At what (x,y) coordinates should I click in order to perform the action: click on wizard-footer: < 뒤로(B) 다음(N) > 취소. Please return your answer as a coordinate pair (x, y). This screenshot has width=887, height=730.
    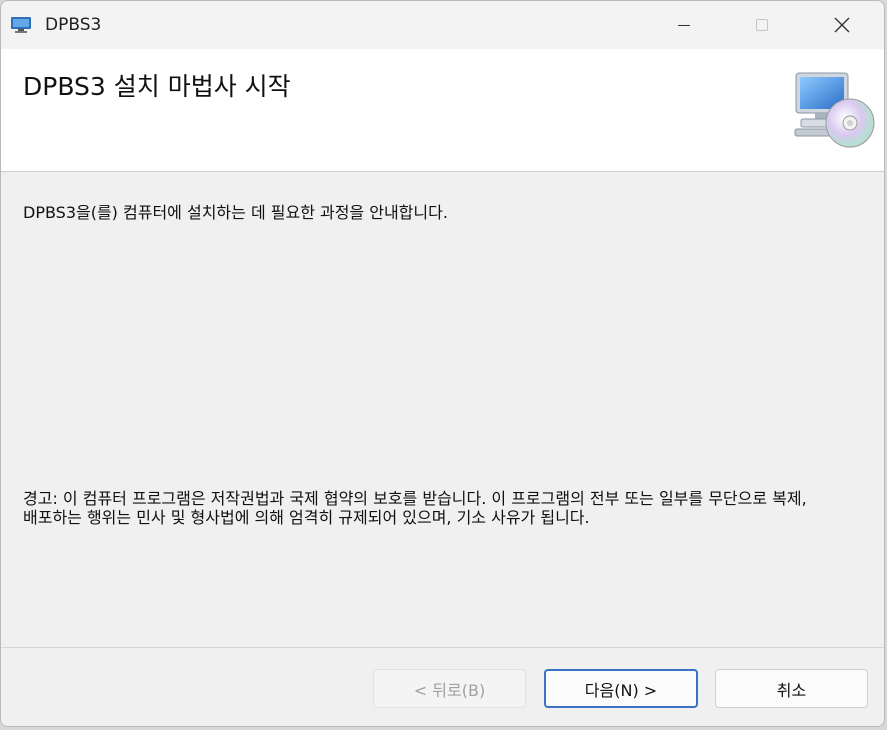
    Looking at the image, I should click on (442, 687).